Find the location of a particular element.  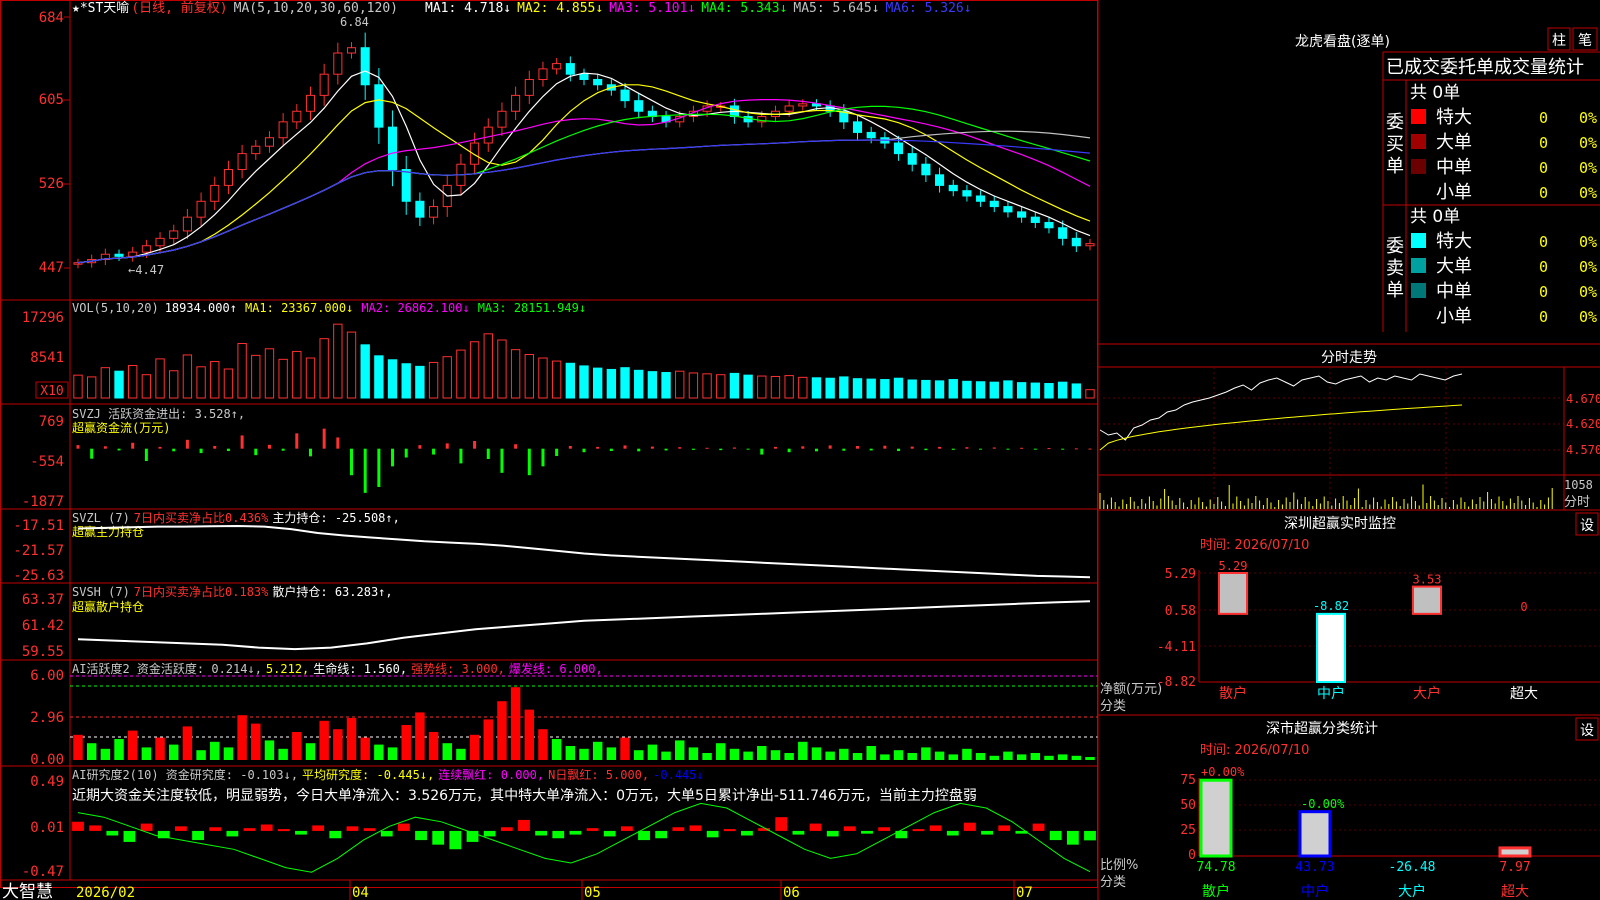

ai-act-tick-mid: 2.96 is located at coordinates (47, 718).